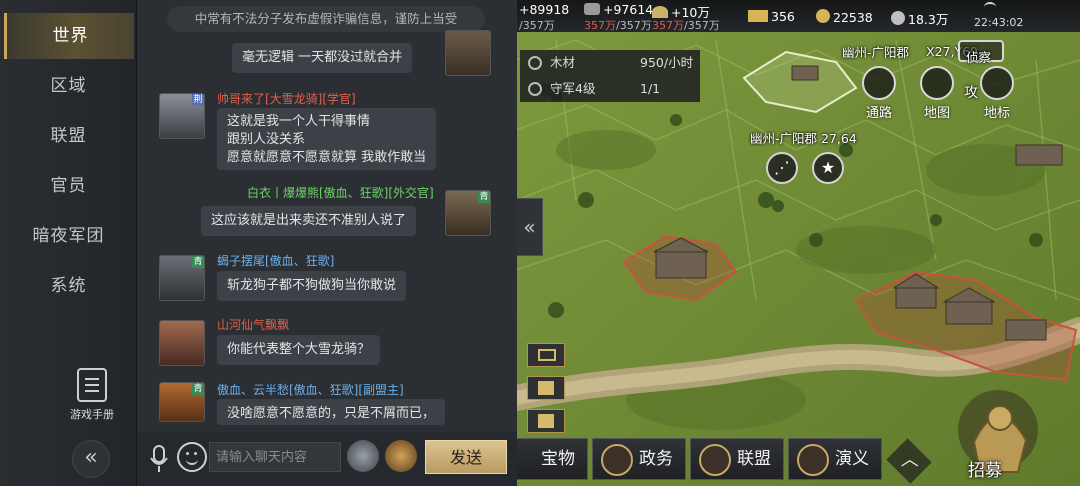 The height and width of the screenshot is (486, 1080). Describe the element at coordinates (876, 52) in the screenshot. I see `region-label: 幽州-广阳郡` at that location.